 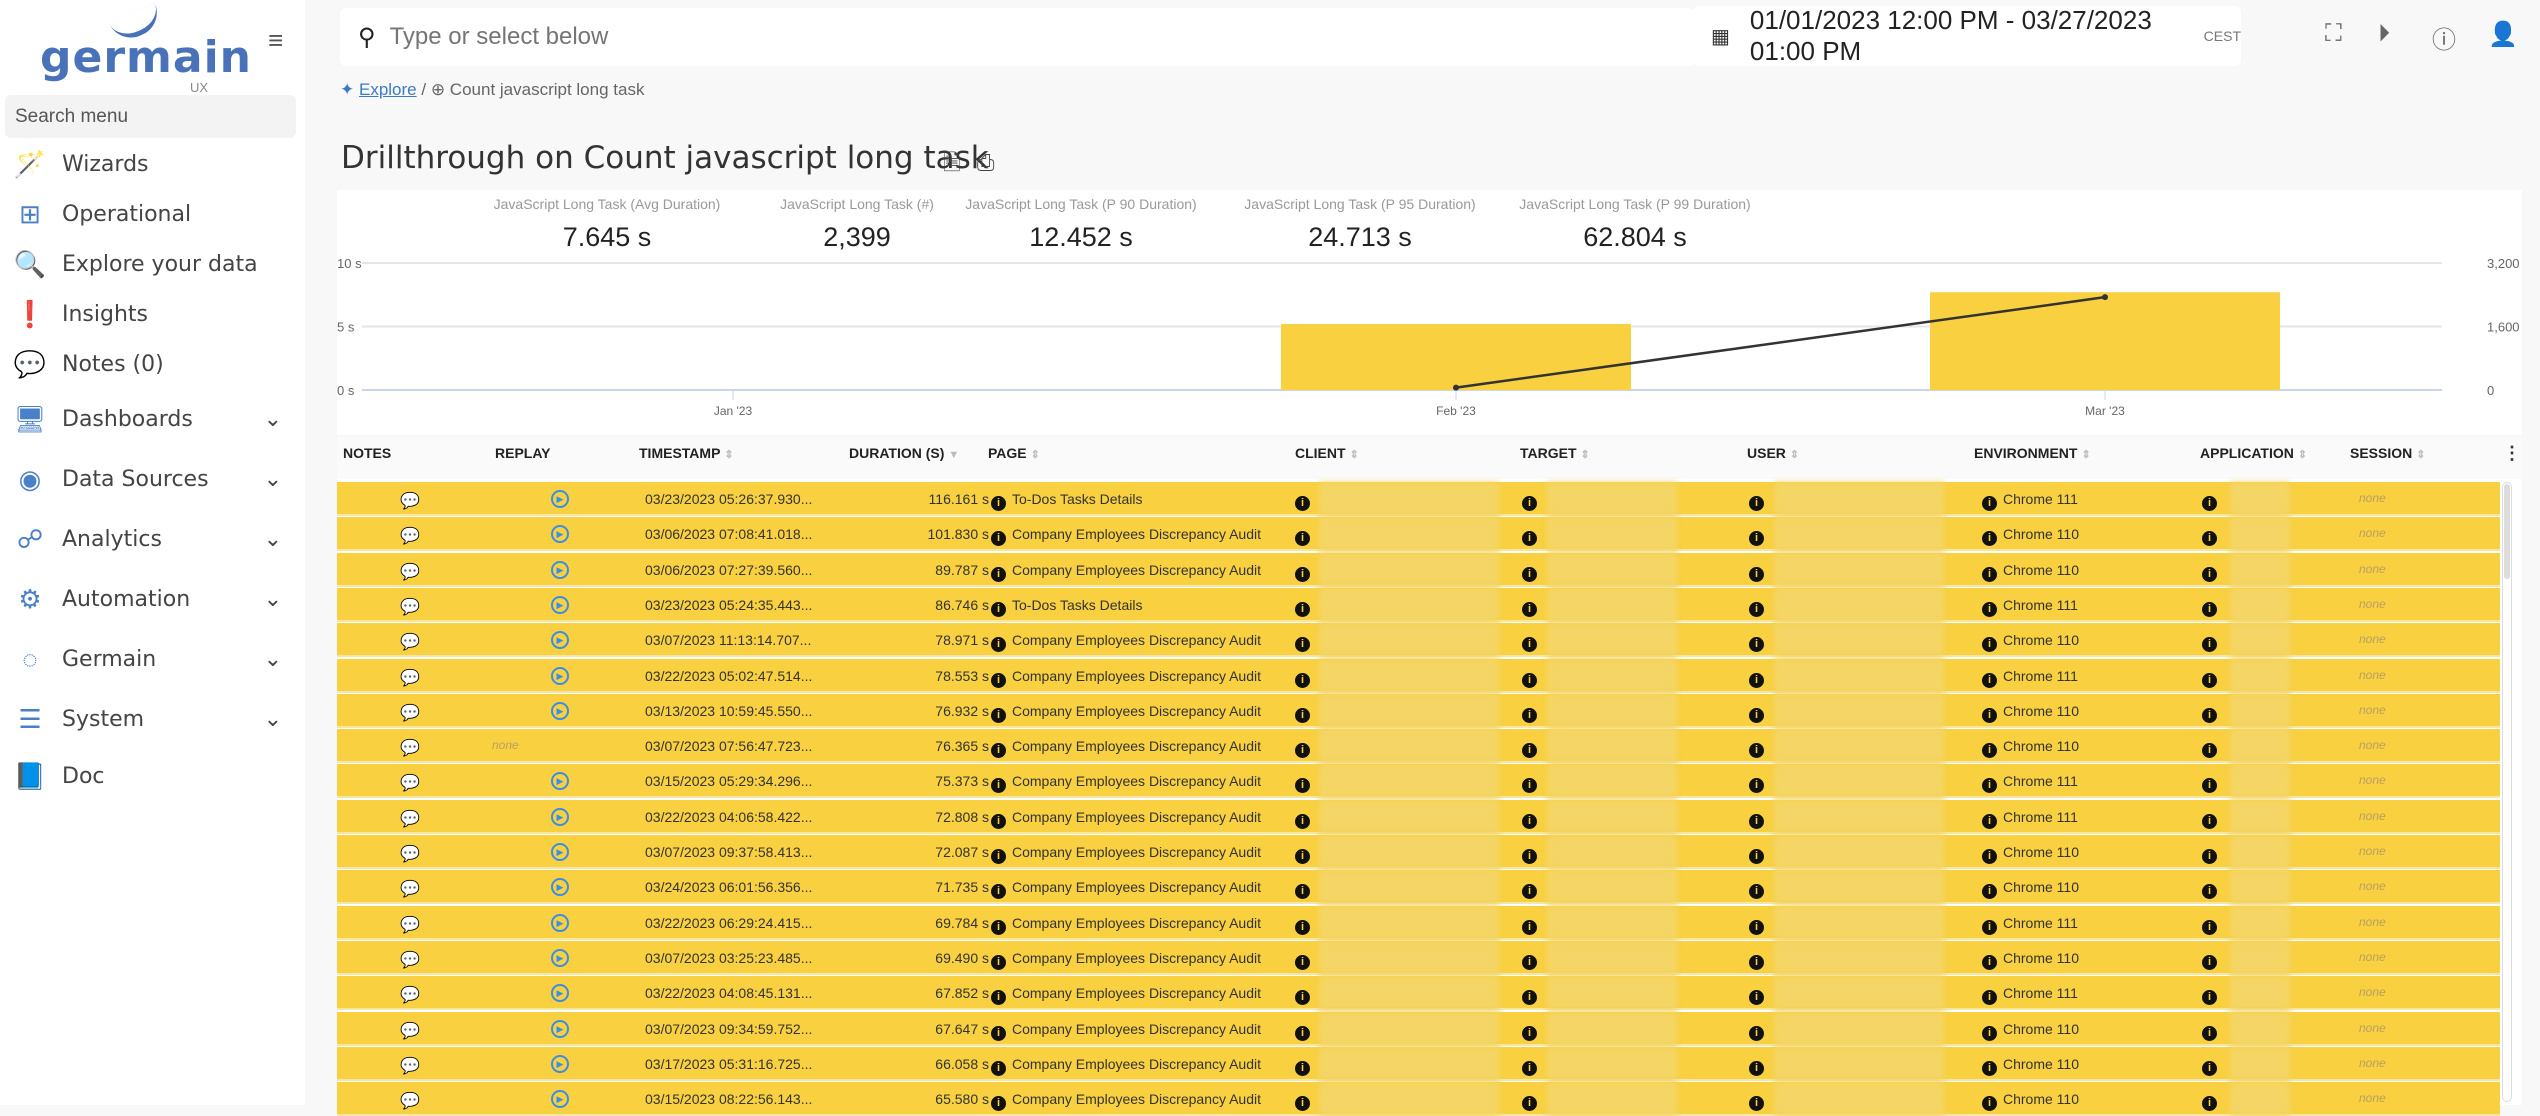 What do you see at coordinates (1014, 453) in the screenshot?
I see `column-header-page: PAGE ⇕` at bounding box center [1014, 453].